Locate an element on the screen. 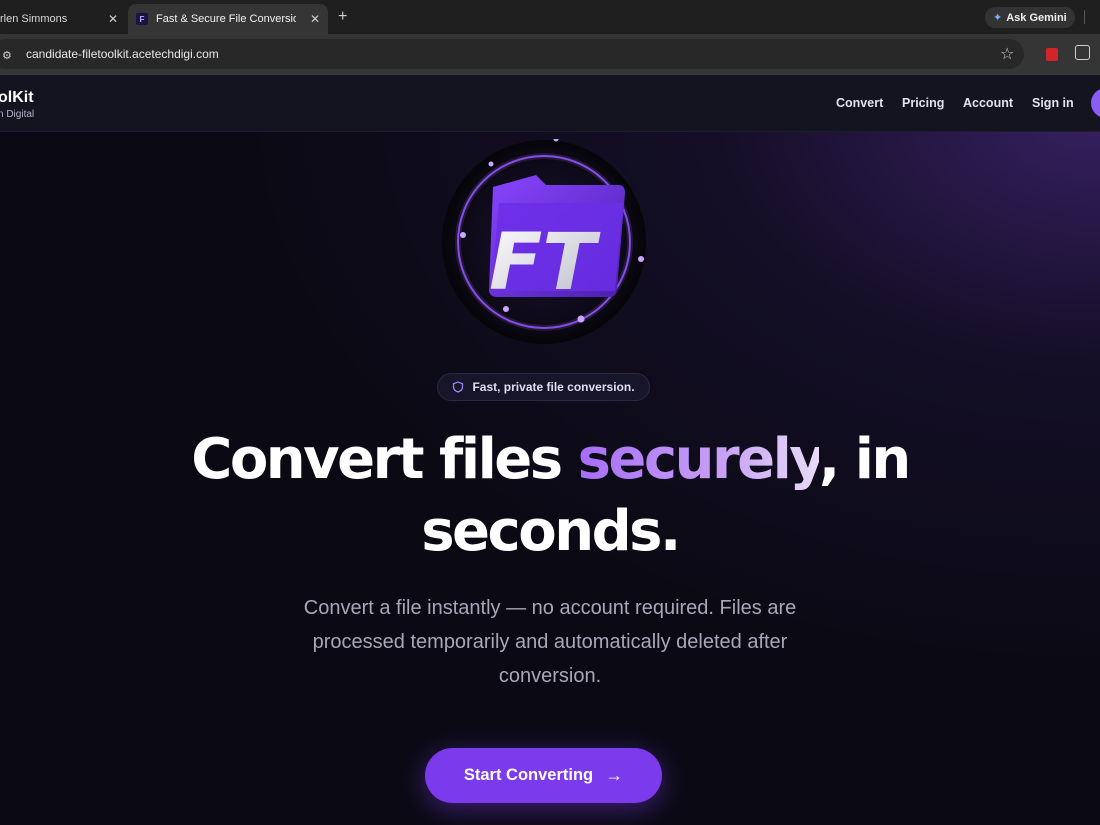 The image size is (1100, 825). headline-part2: , in is located at coordinates (864, 459).